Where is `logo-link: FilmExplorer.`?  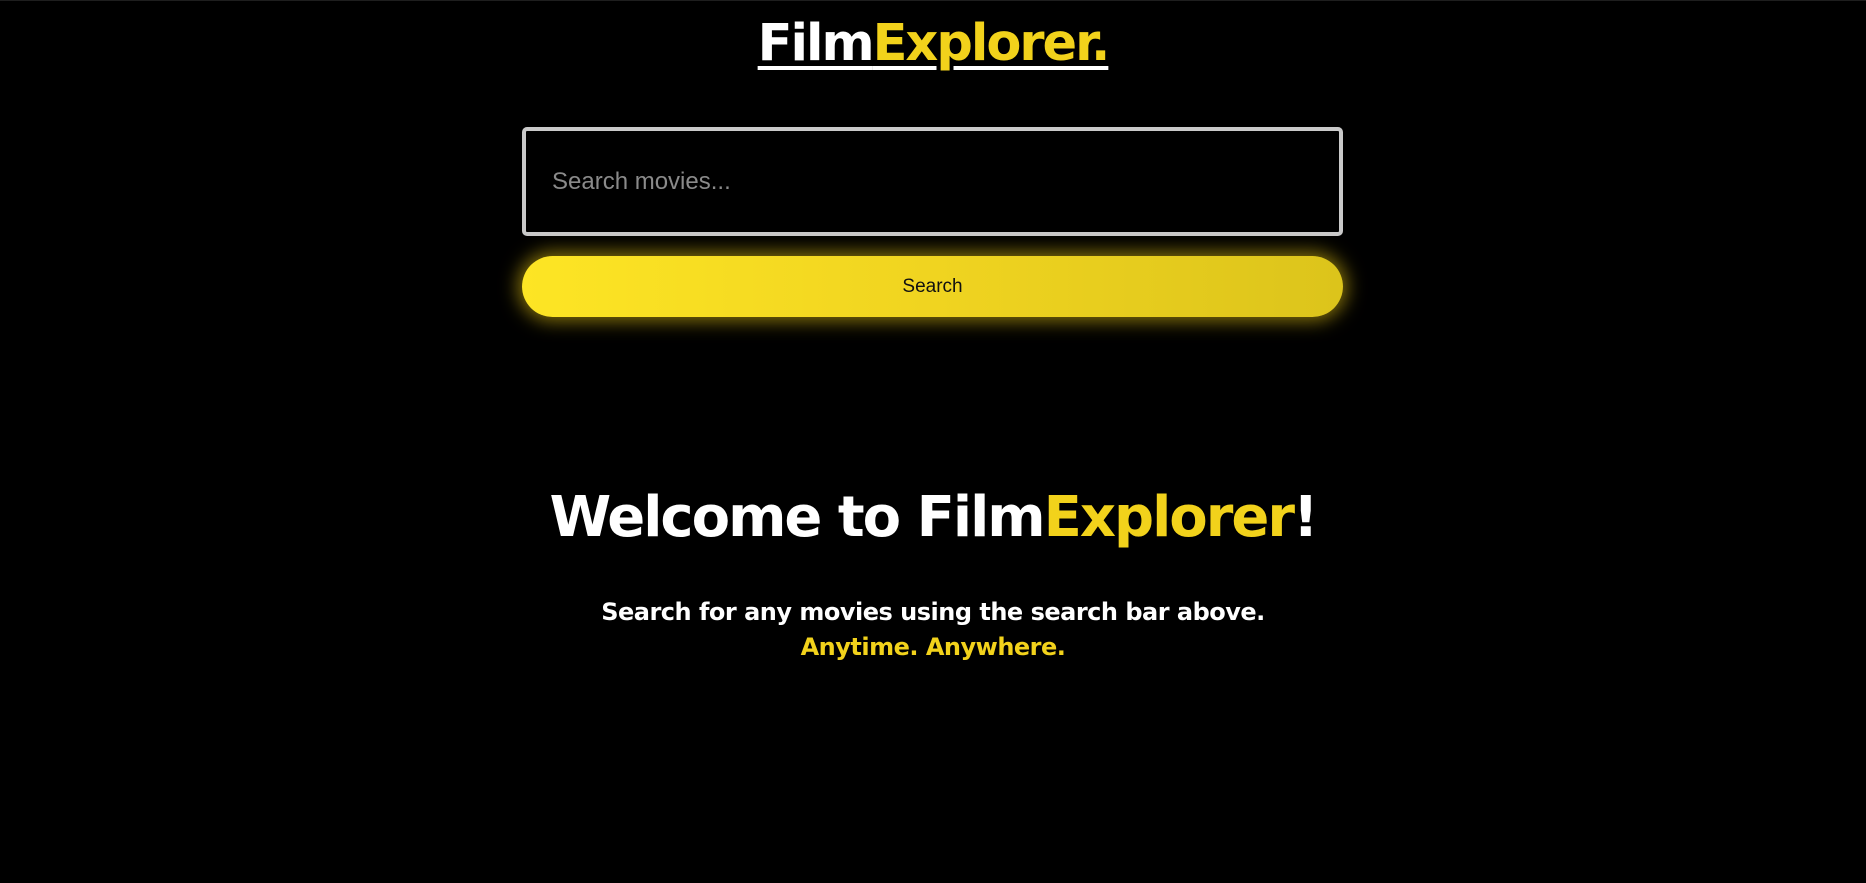 logo-link: FilmExplorer. is located at coordinates (934, 44).